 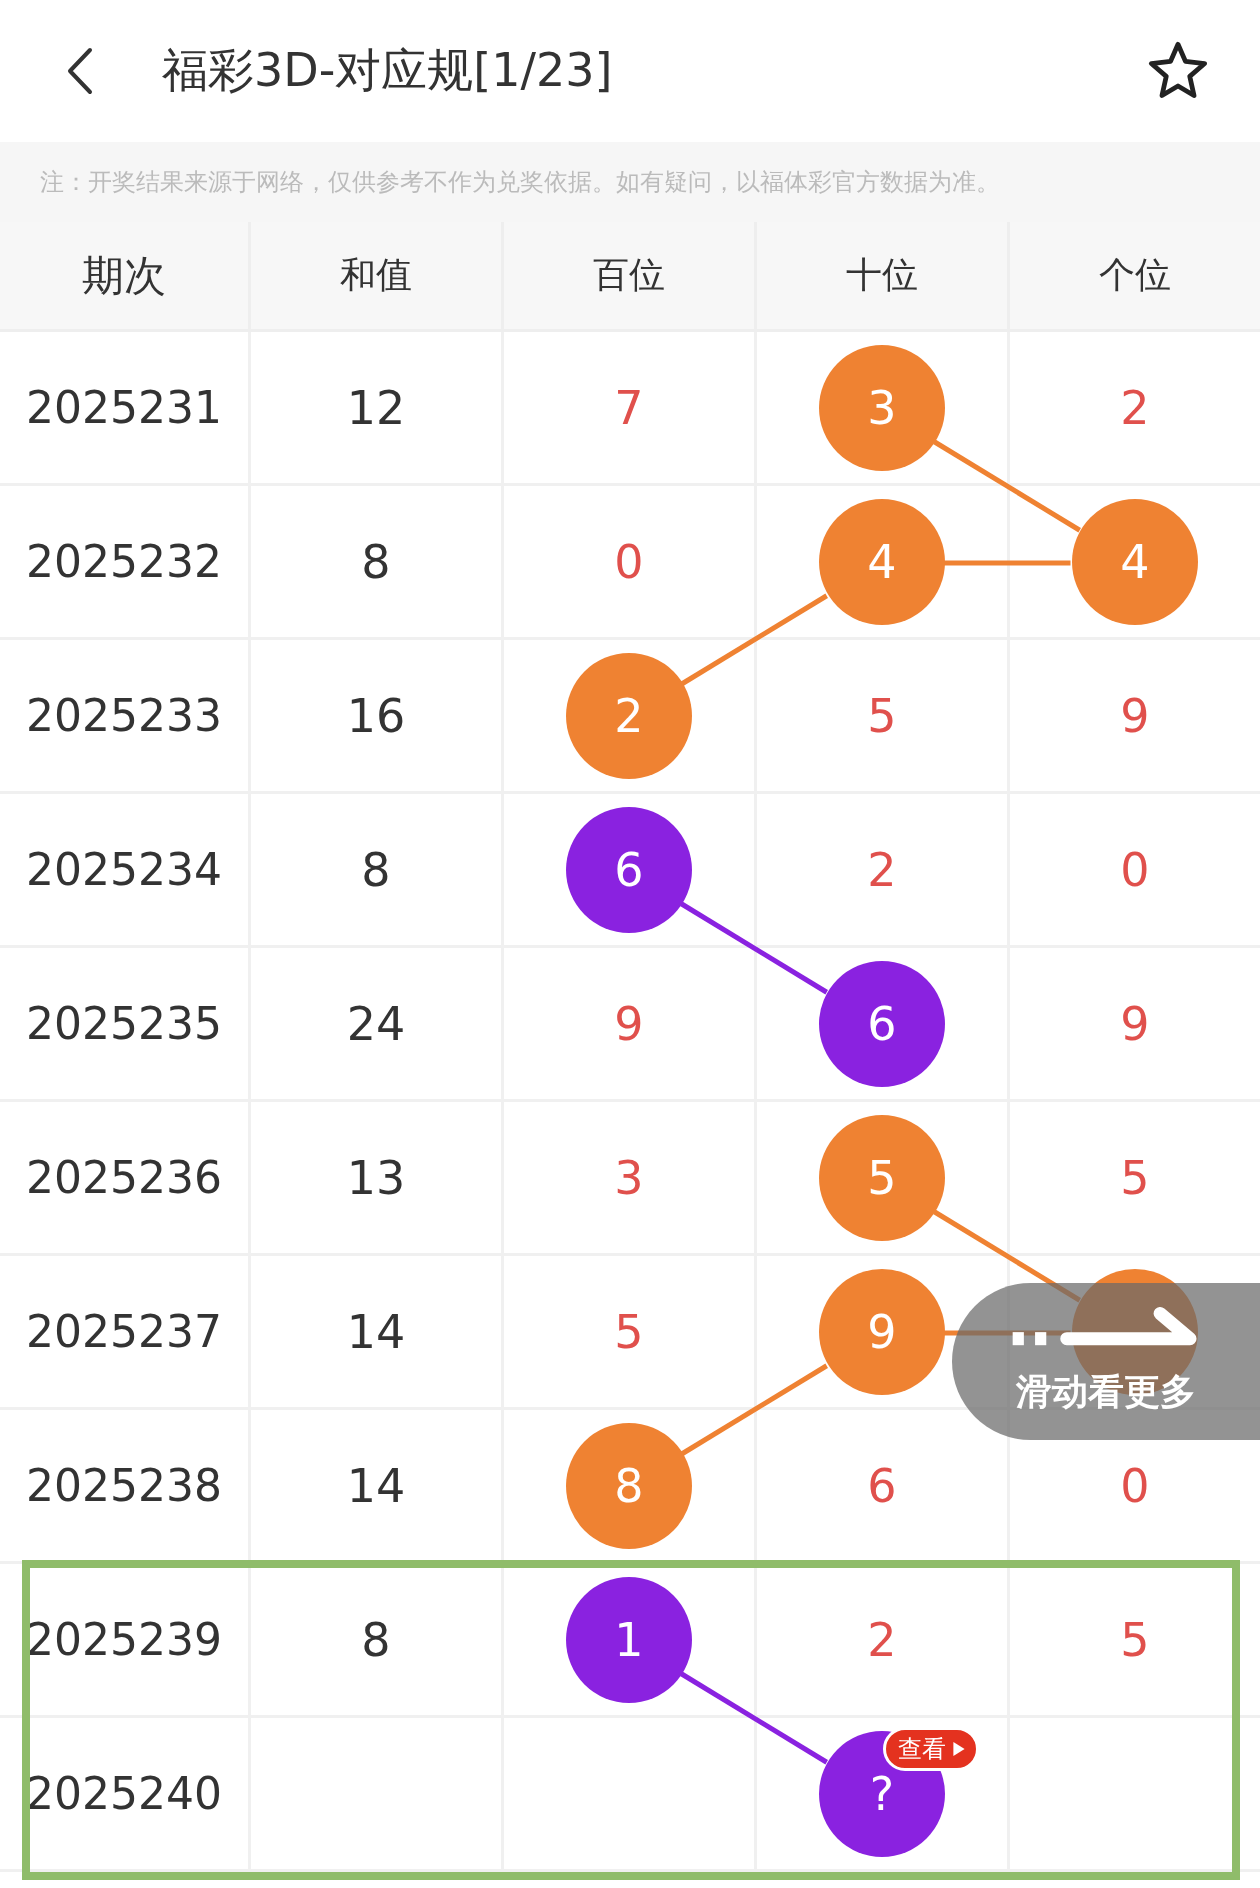 I want to click on column-header: 个位, so click(x=1133, y=275).